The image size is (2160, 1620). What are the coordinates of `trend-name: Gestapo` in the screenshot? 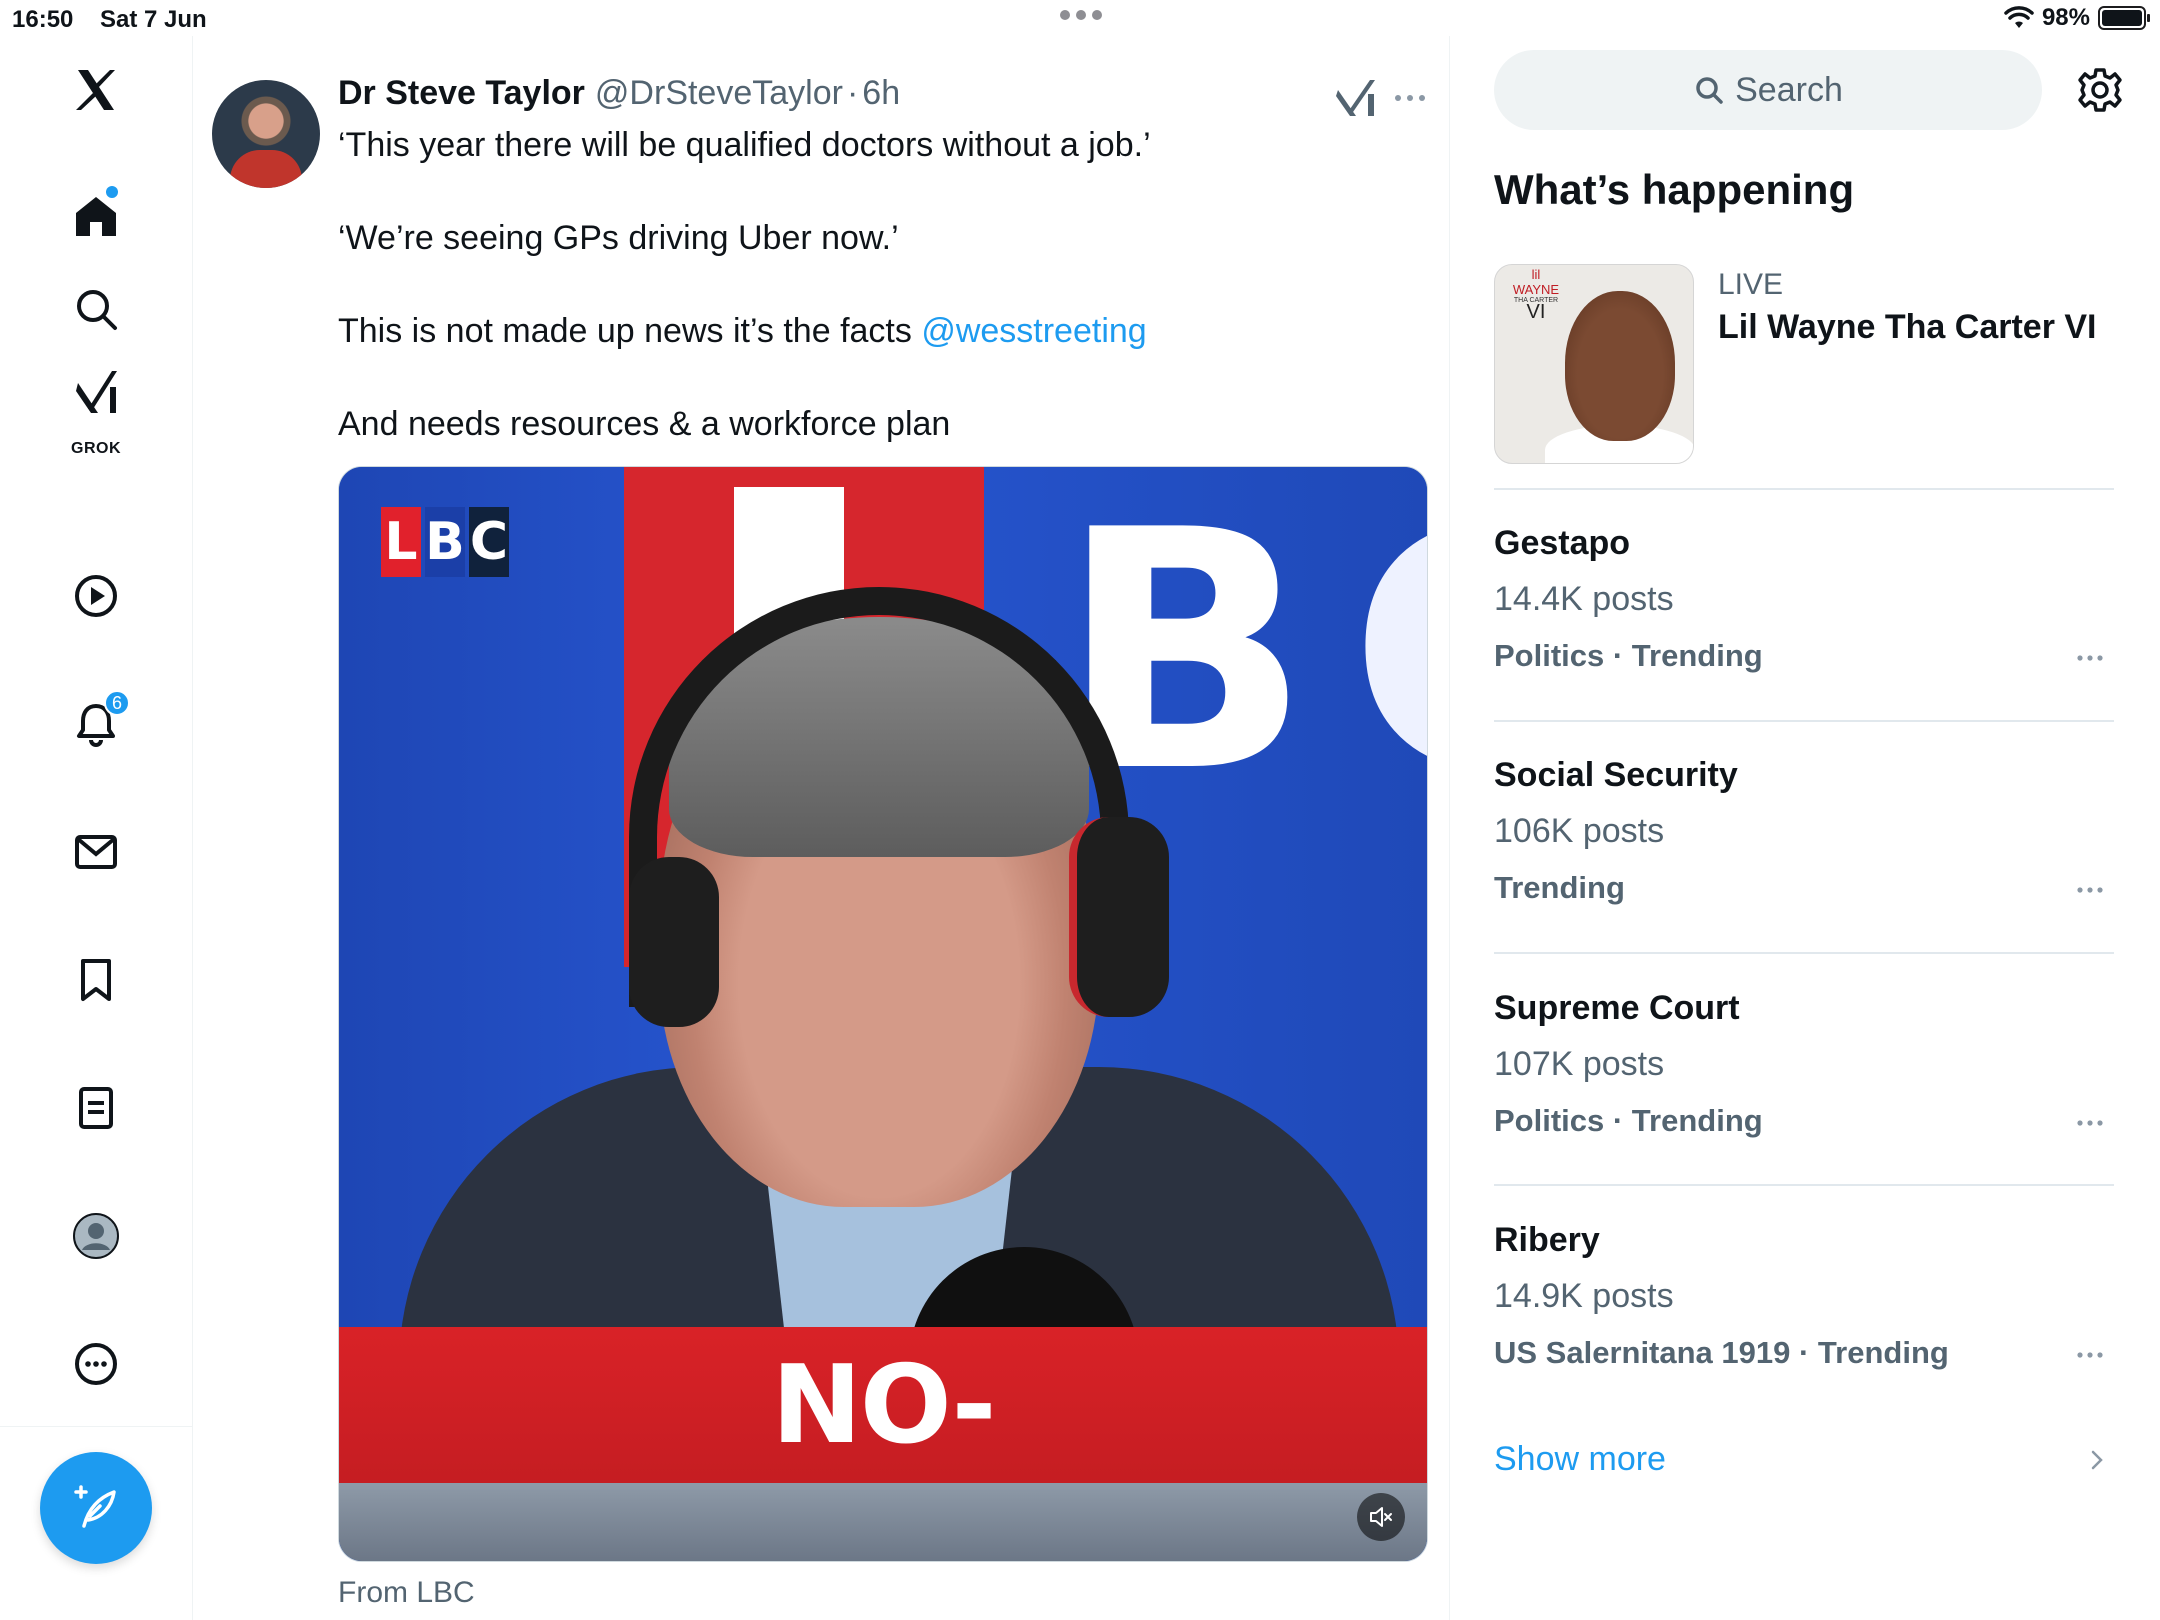 It's located at (1562, 543).